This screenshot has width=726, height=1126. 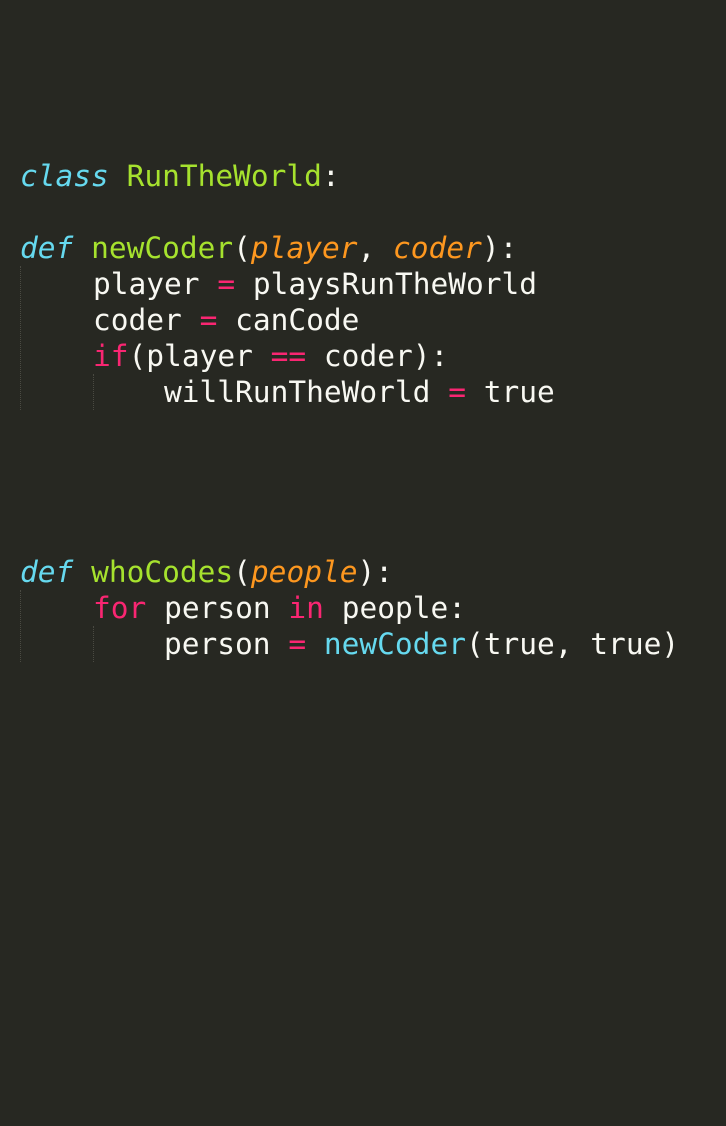 What do you see at coordinates (162, 248) in the screenshot?
I see `function-name: newCoder` at bounding box center [162, 248].